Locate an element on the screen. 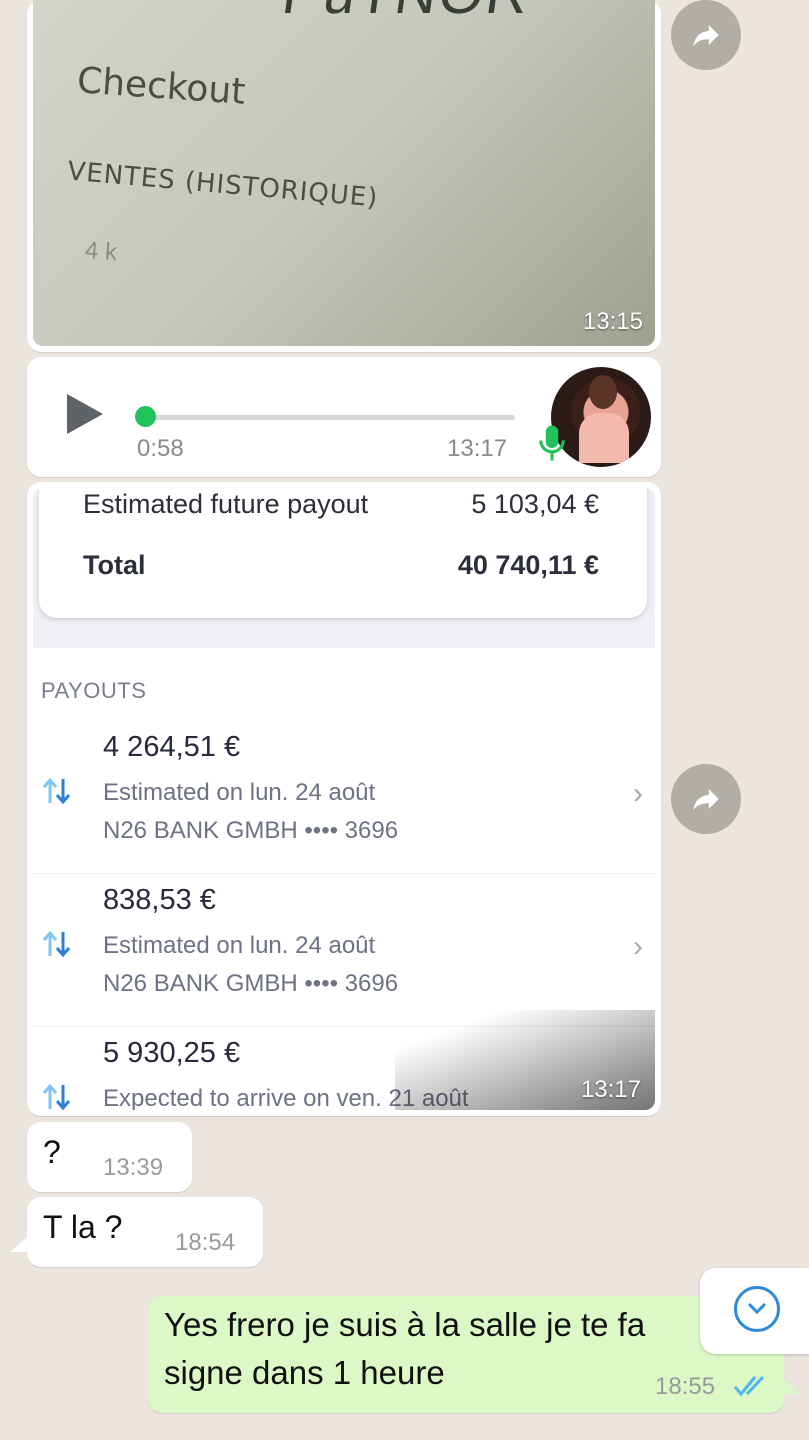 The image size is (809, 1440). read-ticks-icon is located at coordinates (749, 1386).